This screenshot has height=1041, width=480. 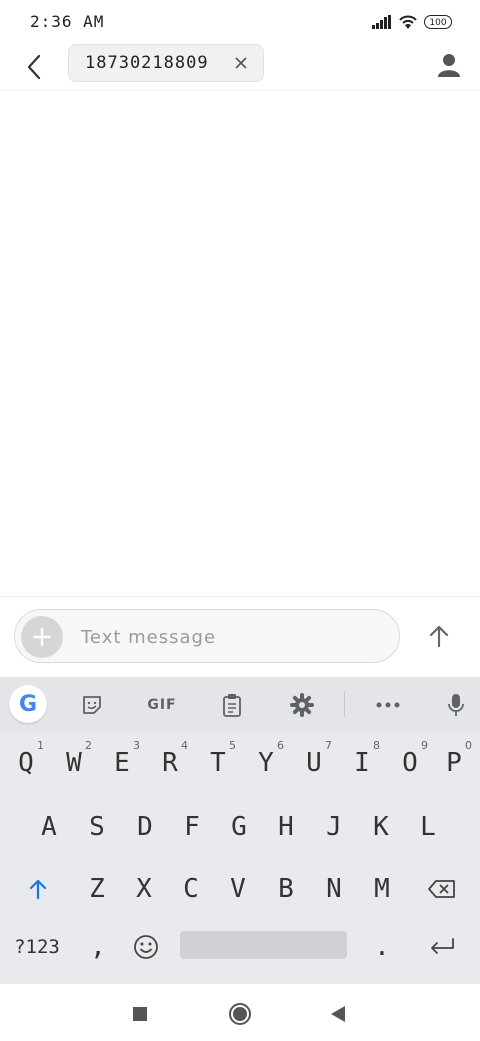 I want to click on back-icon, so click(x=338, y=1014).